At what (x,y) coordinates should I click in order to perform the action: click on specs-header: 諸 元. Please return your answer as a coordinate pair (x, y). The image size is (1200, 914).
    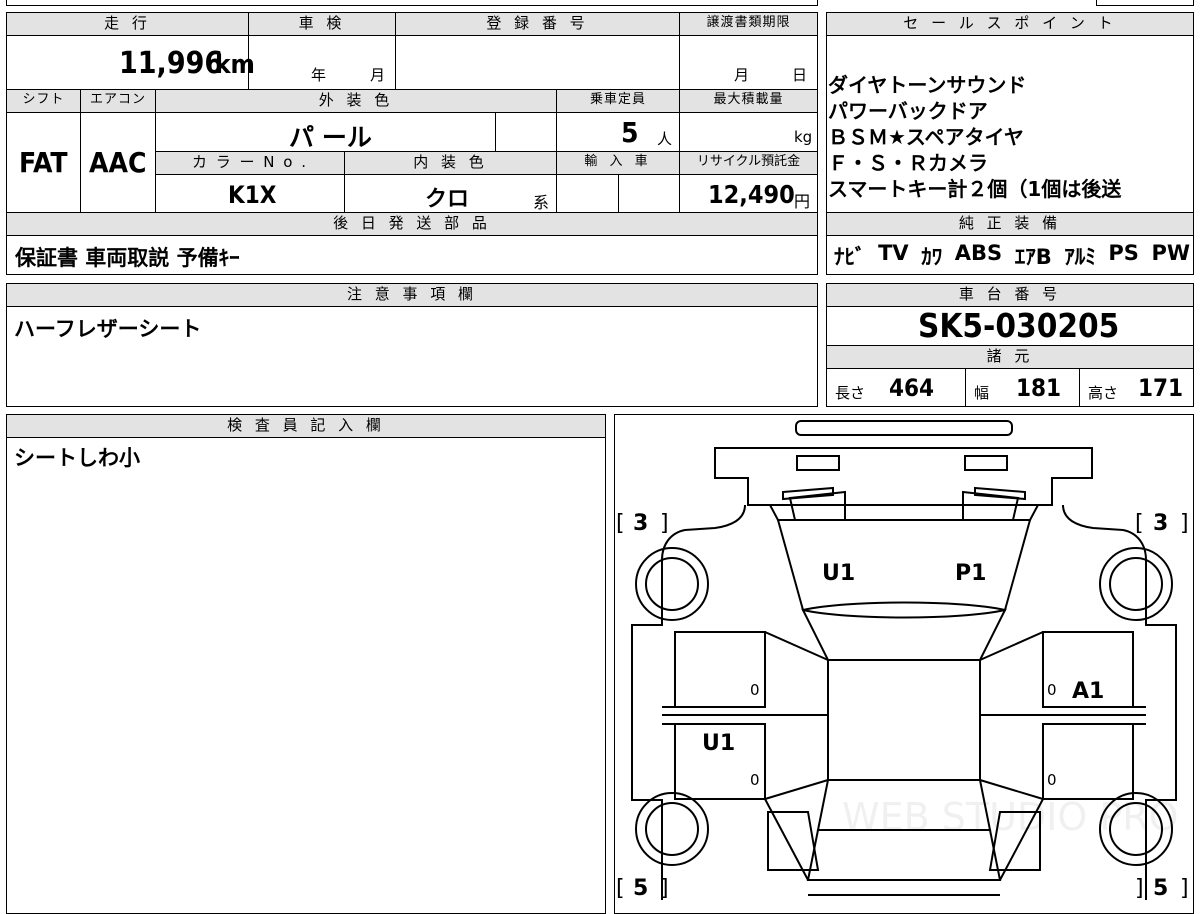
    Looking at the image, I should click on (1010, 357).